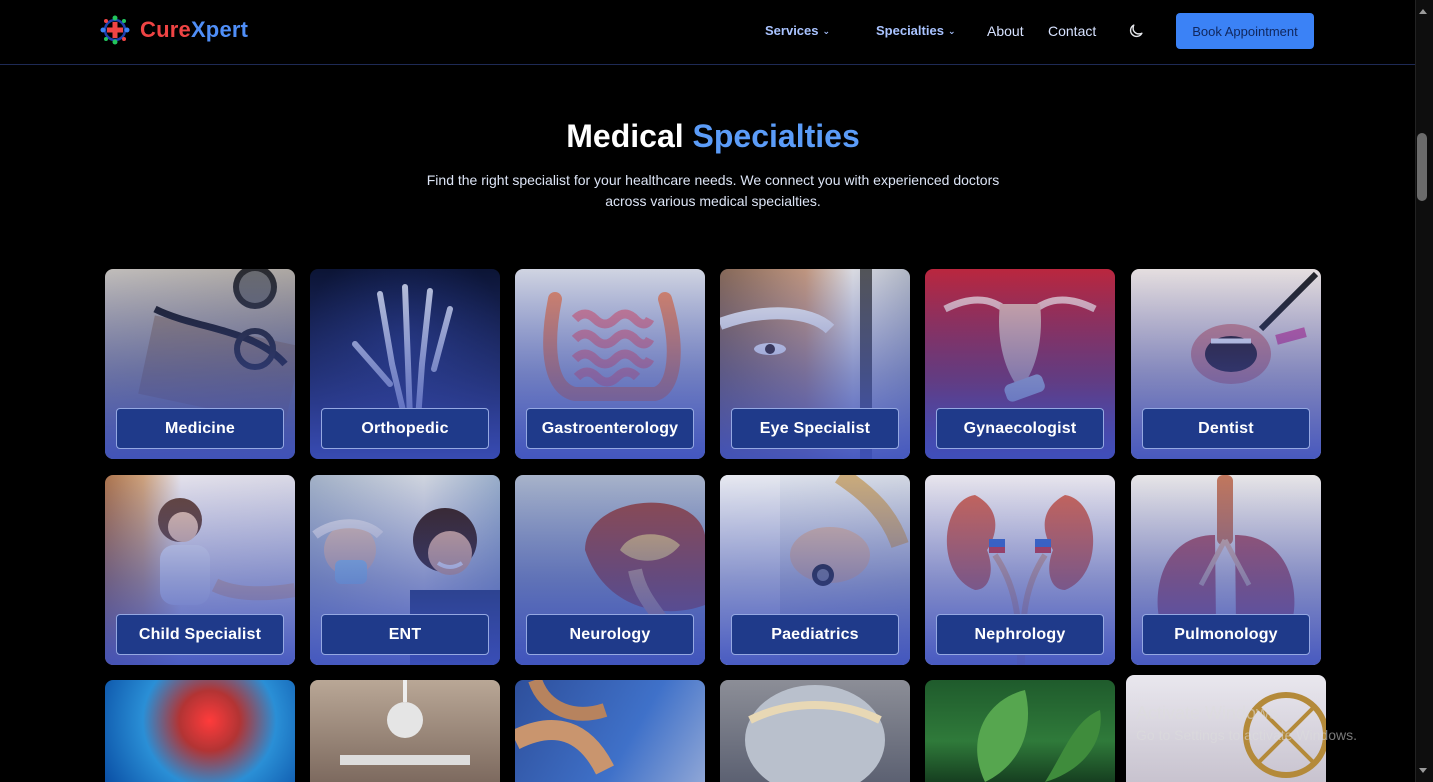 Image resolution: width=1433 pixels, height=782 pixels. Describe the element at coordinates (1020, 364) in the screenshot. I see `specialty-card-gynaecologist: Gynaecologist` at that location.